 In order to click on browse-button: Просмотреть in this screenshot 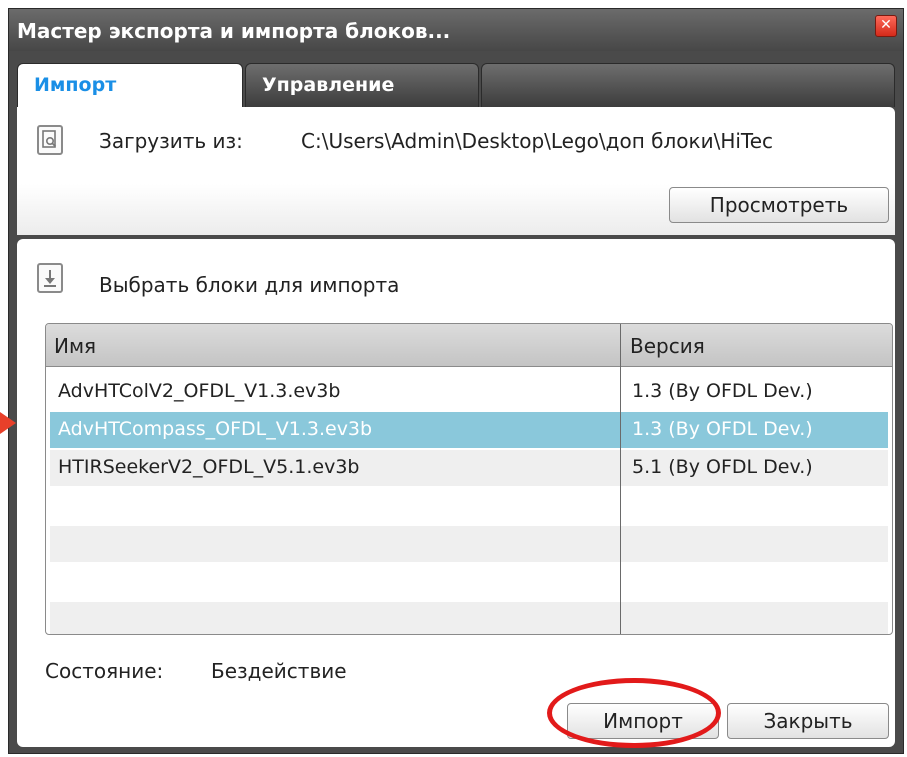, I will do `click(779, 205)`.